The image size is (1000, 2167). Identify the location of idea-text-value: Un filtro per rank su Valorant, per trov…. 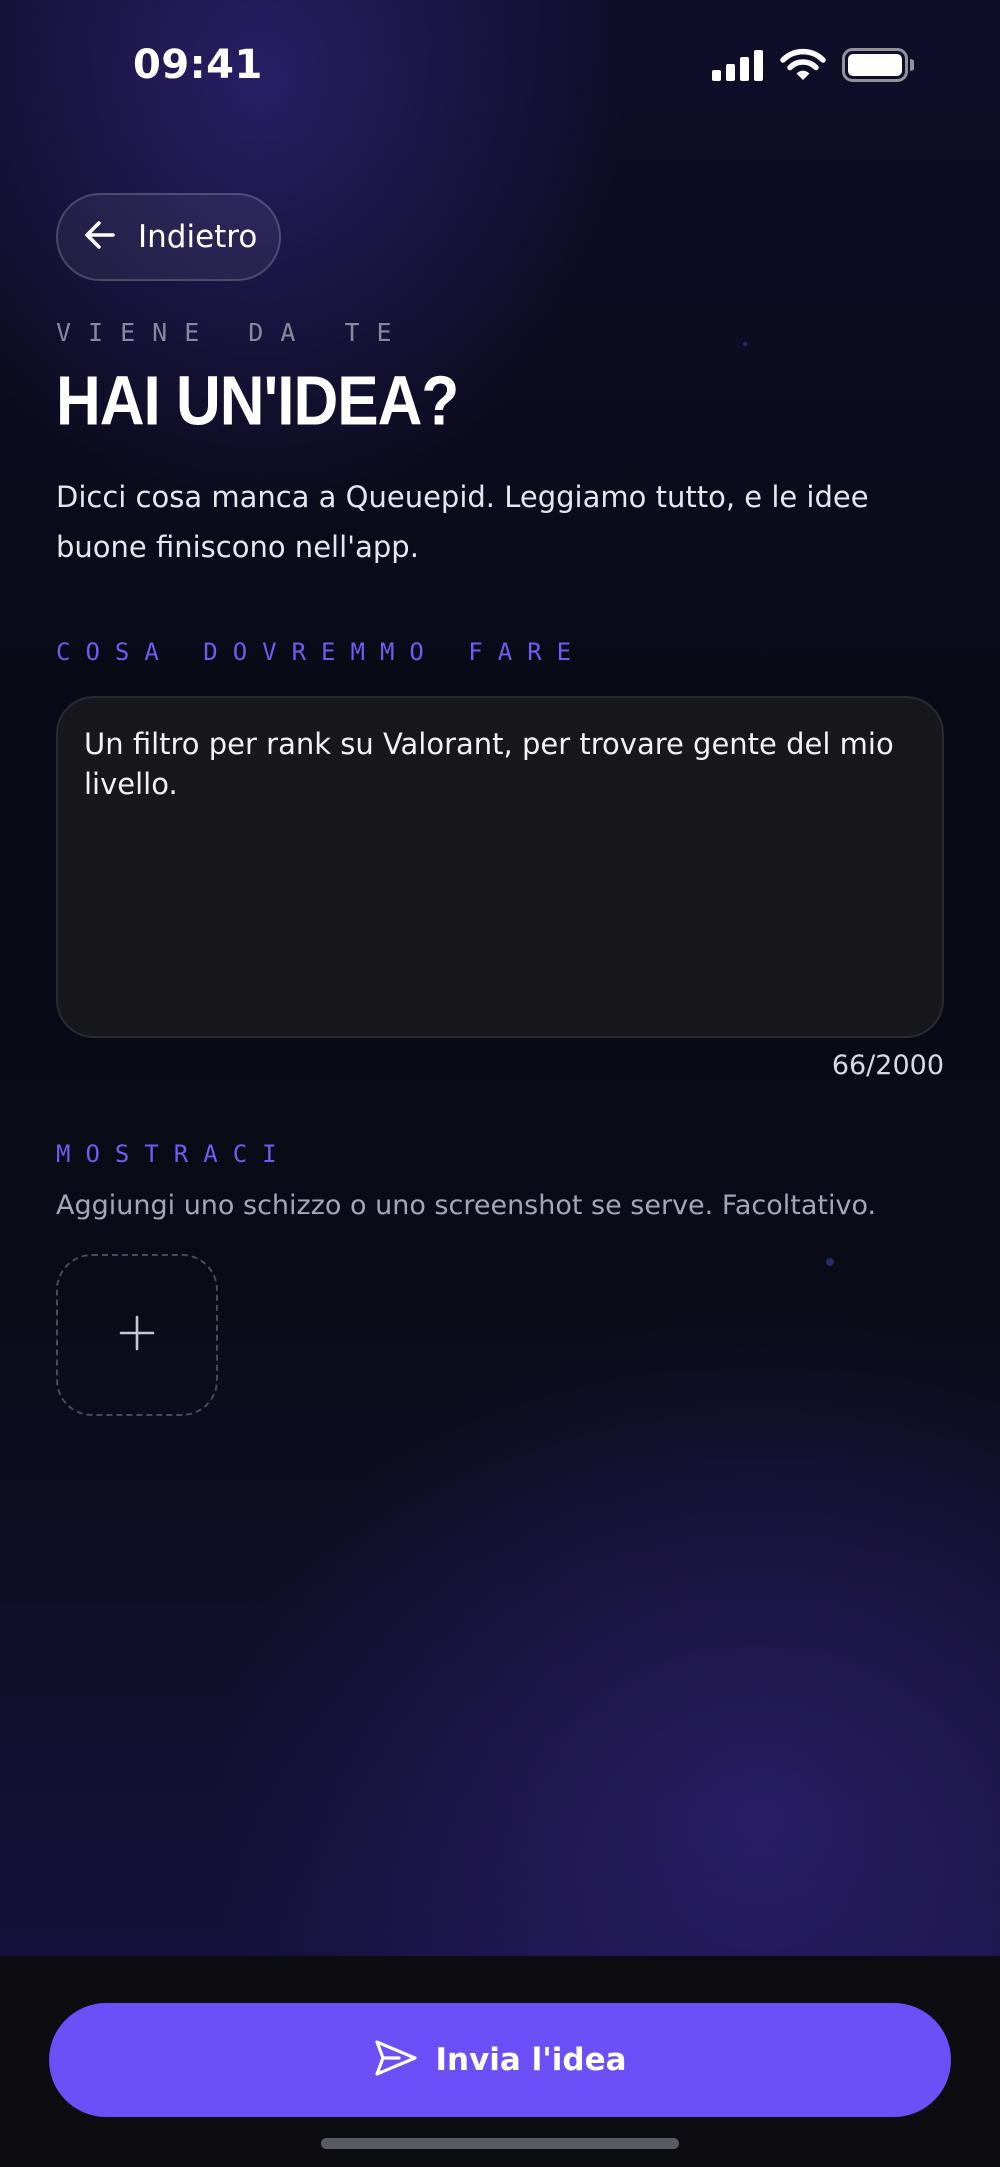
(489, 764).